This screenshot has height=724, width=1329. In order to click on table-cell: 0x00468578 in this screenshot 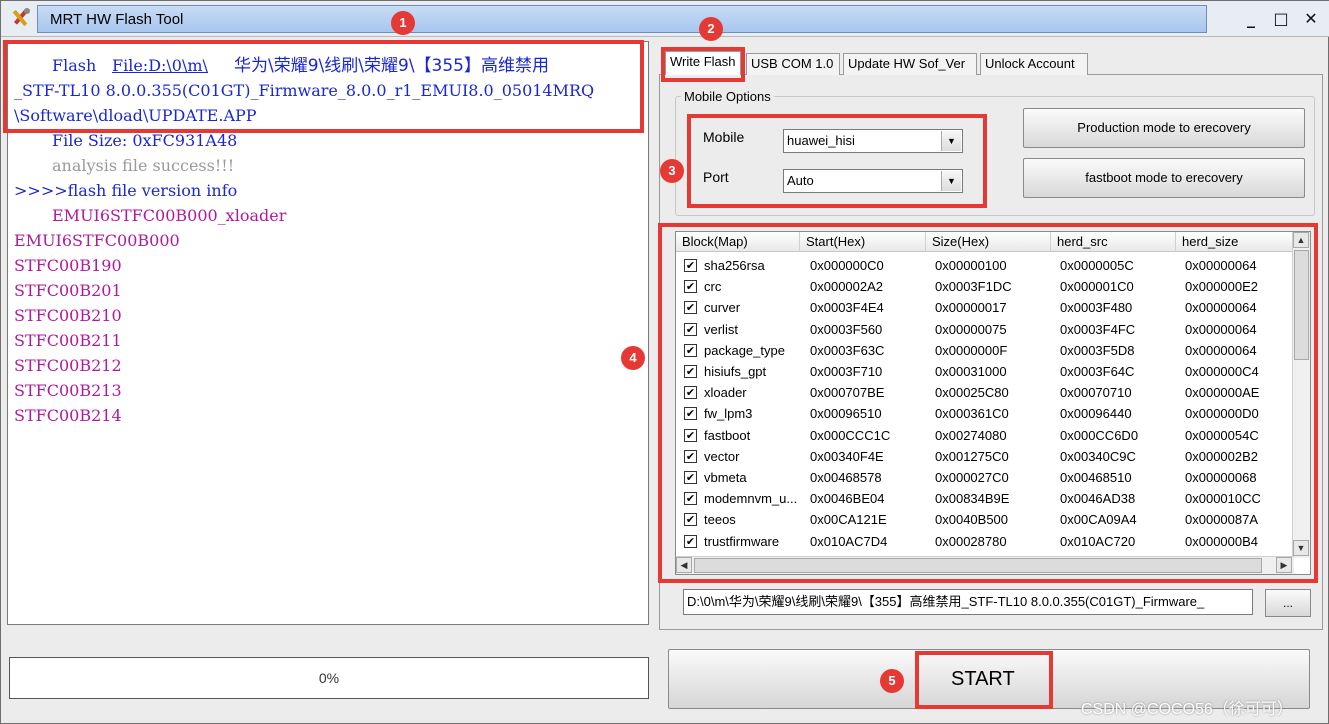, I will do `click(846, 477)`.